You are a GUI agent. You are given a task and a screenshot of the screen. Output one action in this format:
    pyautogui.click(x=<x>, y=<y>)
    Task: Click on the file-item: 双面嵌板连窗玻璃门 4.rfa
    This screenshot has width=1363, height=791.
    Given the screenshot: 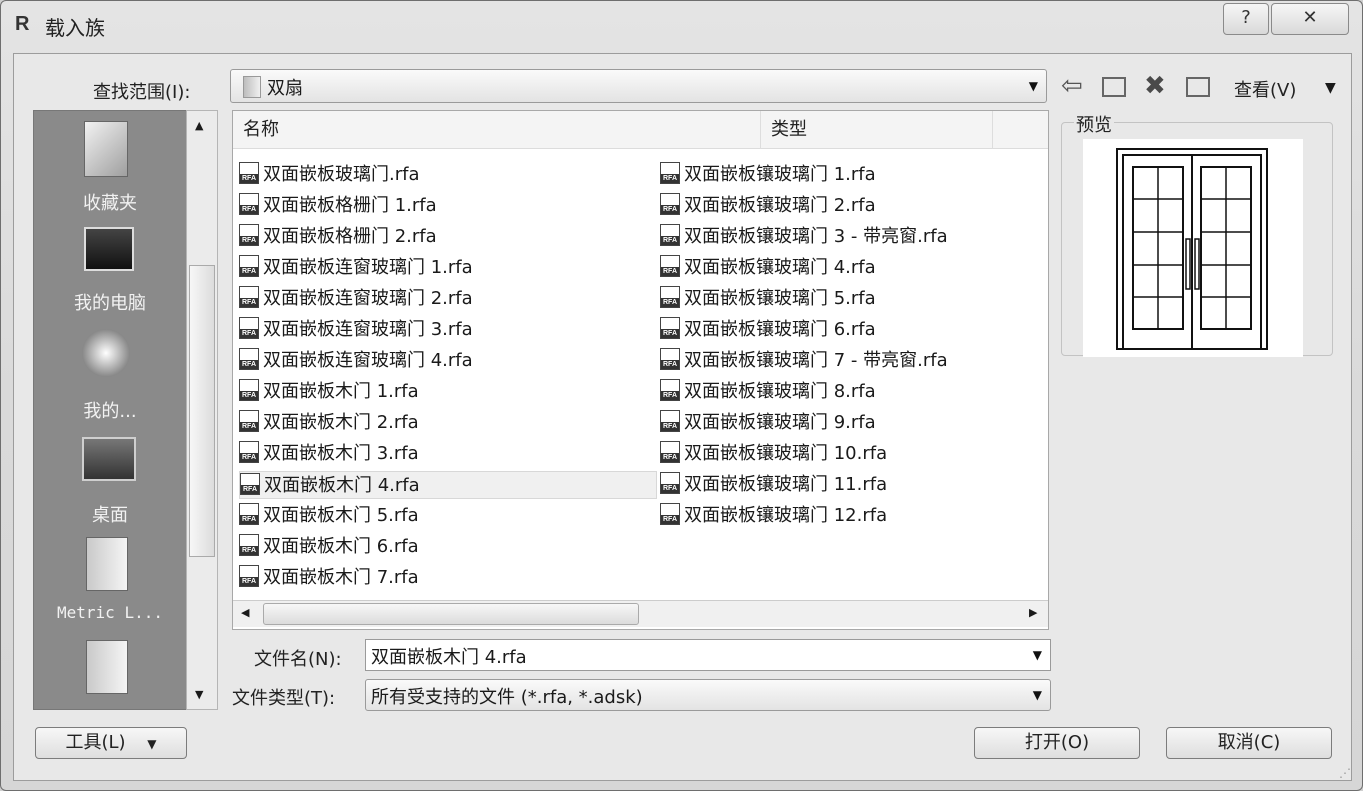 What is the action you would take?
    pyautogui.click(x=448, y=361)
    